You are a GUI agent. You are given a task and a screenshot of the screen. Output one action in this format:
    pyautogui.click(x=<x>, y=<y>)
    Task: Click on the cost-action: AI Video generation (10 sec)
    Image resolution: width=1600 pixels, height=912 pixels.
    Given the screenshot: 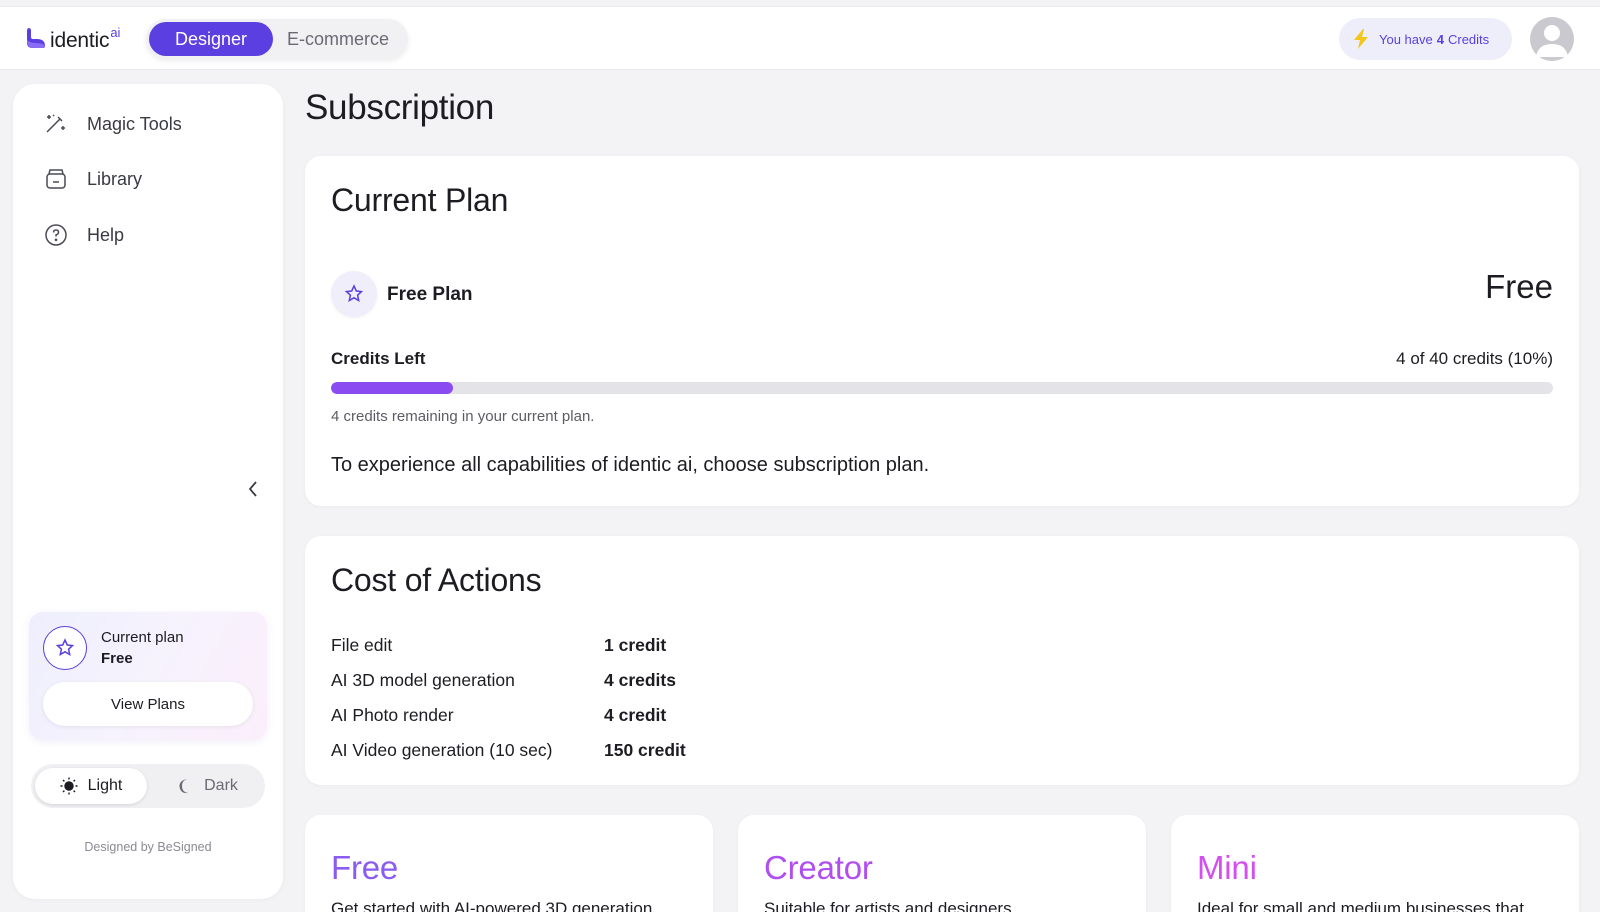 What is the action you would take?
    pyautogui.click(x=442, y=750)
    